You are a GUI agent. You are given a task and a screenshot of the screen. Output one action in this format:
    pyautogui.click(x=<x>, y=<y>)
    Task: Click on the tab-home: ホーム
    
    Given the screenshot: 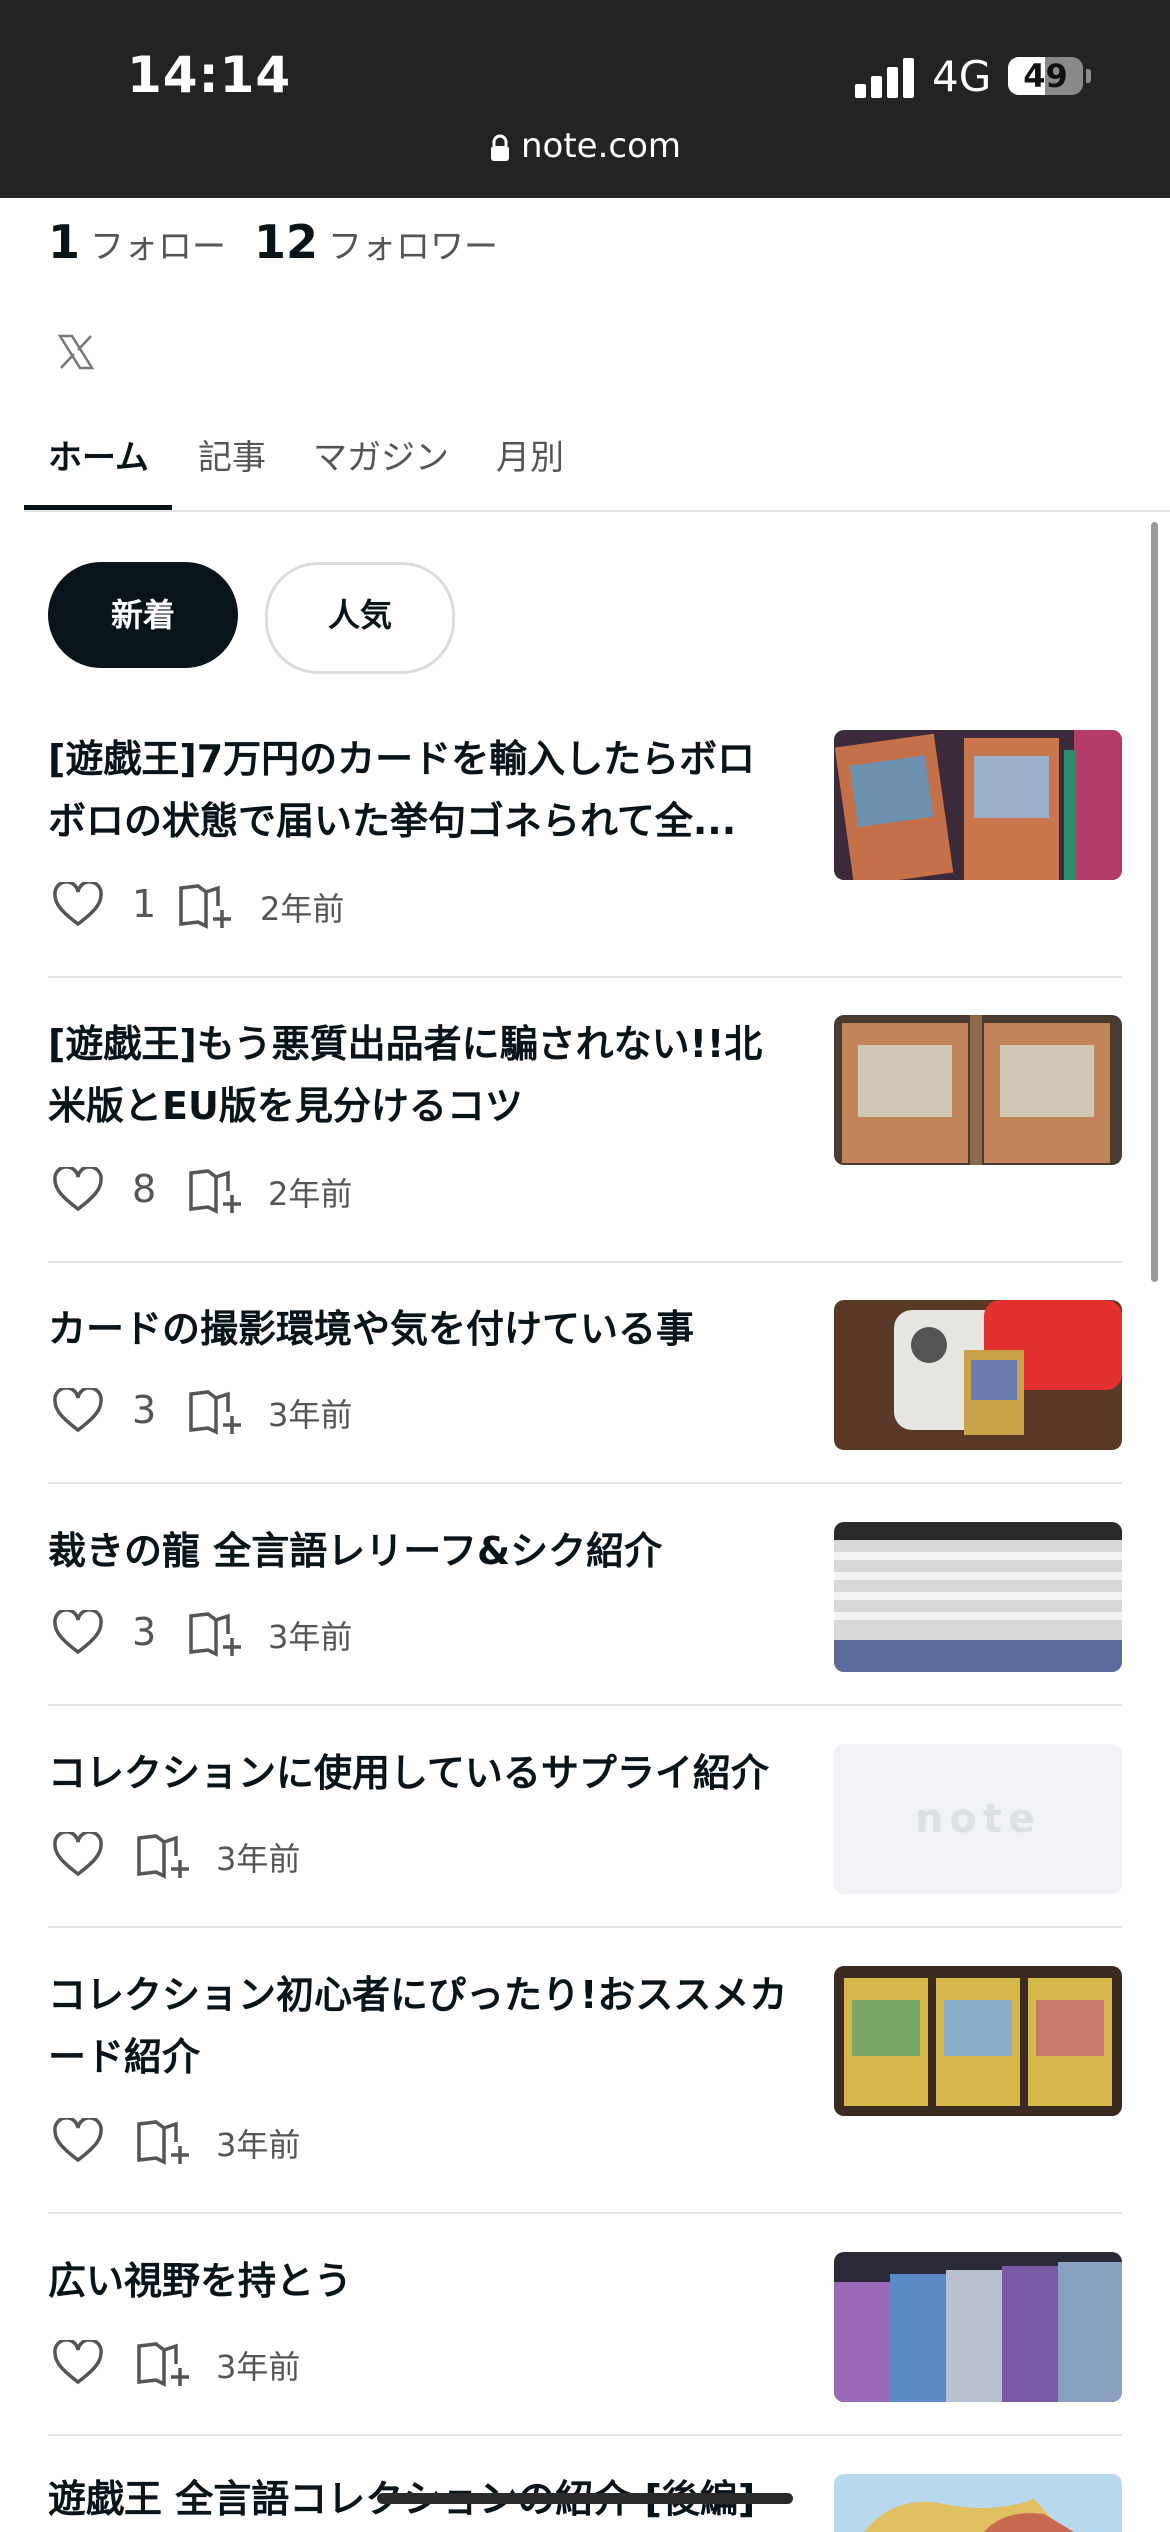 What is the action you would take?
    pyautogui.click(x=98, y=454)
    